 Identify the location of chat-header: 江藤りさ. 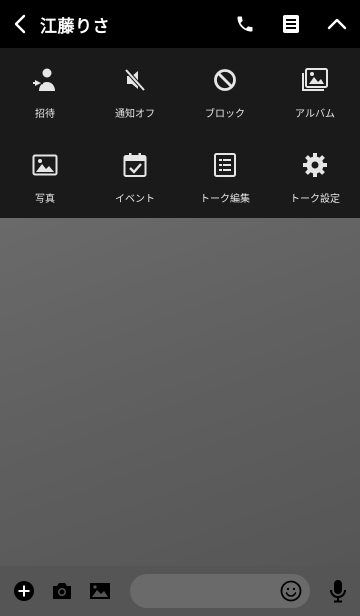
(180, 24).